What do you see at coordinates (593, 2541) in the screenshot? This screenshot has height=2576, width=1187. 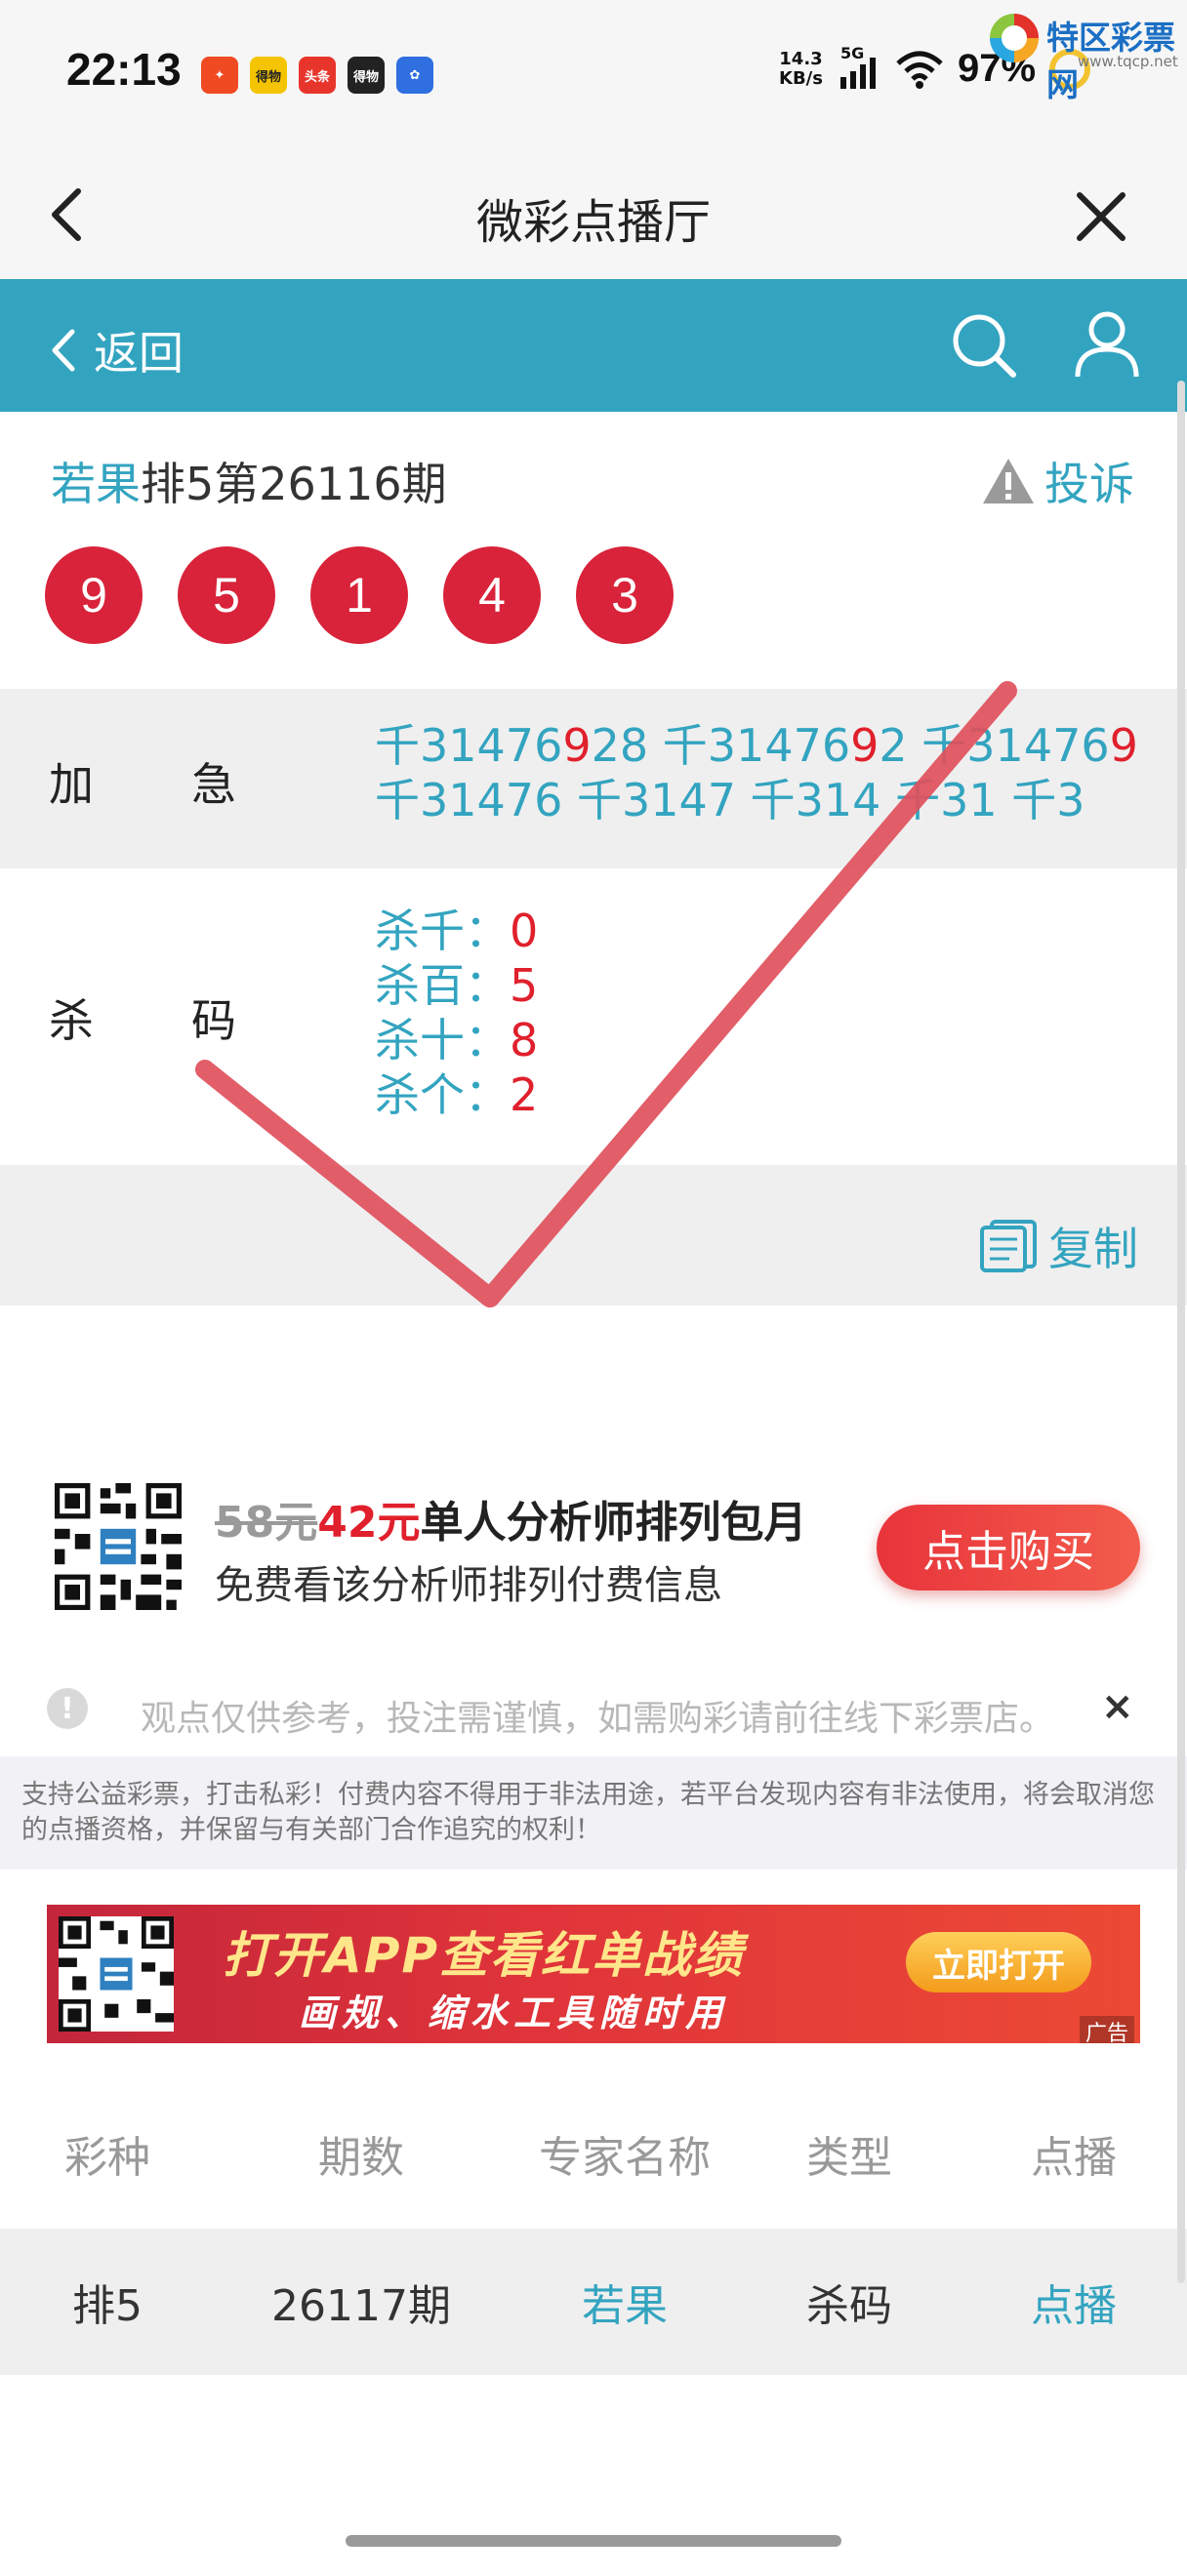 I see `home-indicator` at bounding box center [593, 2541].